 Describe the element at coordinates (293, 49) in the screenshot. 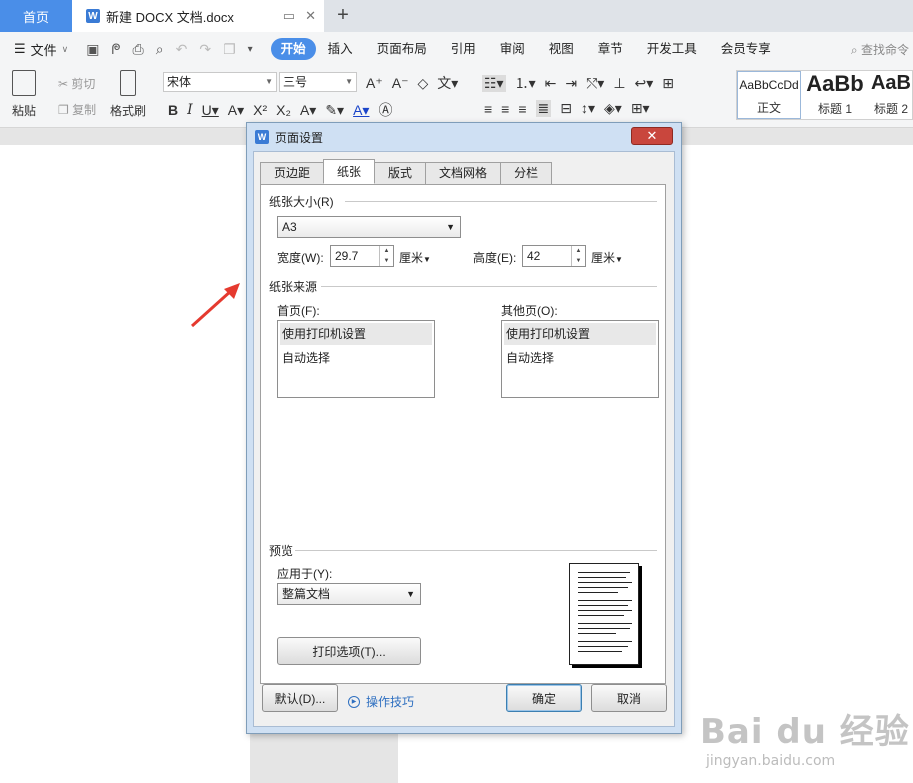

I see `tab-home: 开始` at that location.